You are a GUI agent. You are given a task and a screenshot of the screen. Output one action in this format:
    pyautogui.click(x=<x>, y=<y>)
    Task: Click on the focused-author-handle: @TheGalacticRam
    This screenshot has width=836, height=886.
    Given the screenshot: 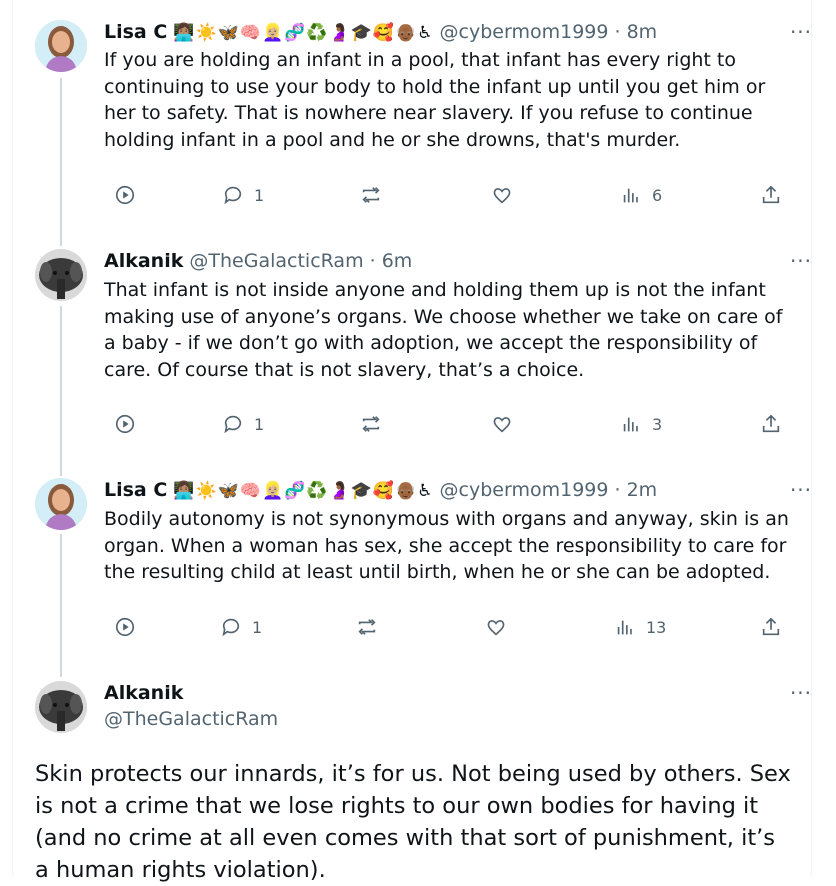 What is the action you would take?
    pyautogui.click(x=191, y=719)
    